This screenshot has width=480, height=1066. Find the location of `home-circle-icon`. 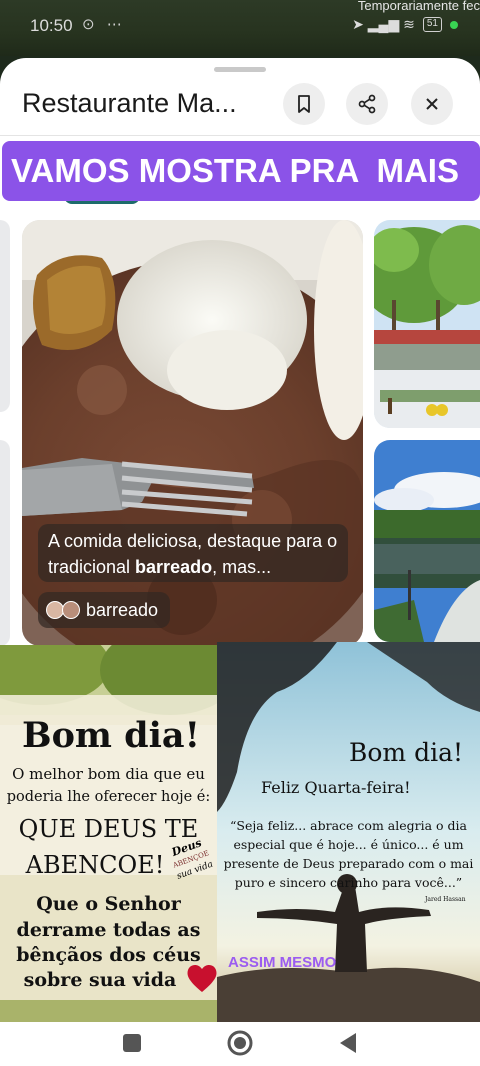

home-circle-icon is located at coordinates (240, 1043).